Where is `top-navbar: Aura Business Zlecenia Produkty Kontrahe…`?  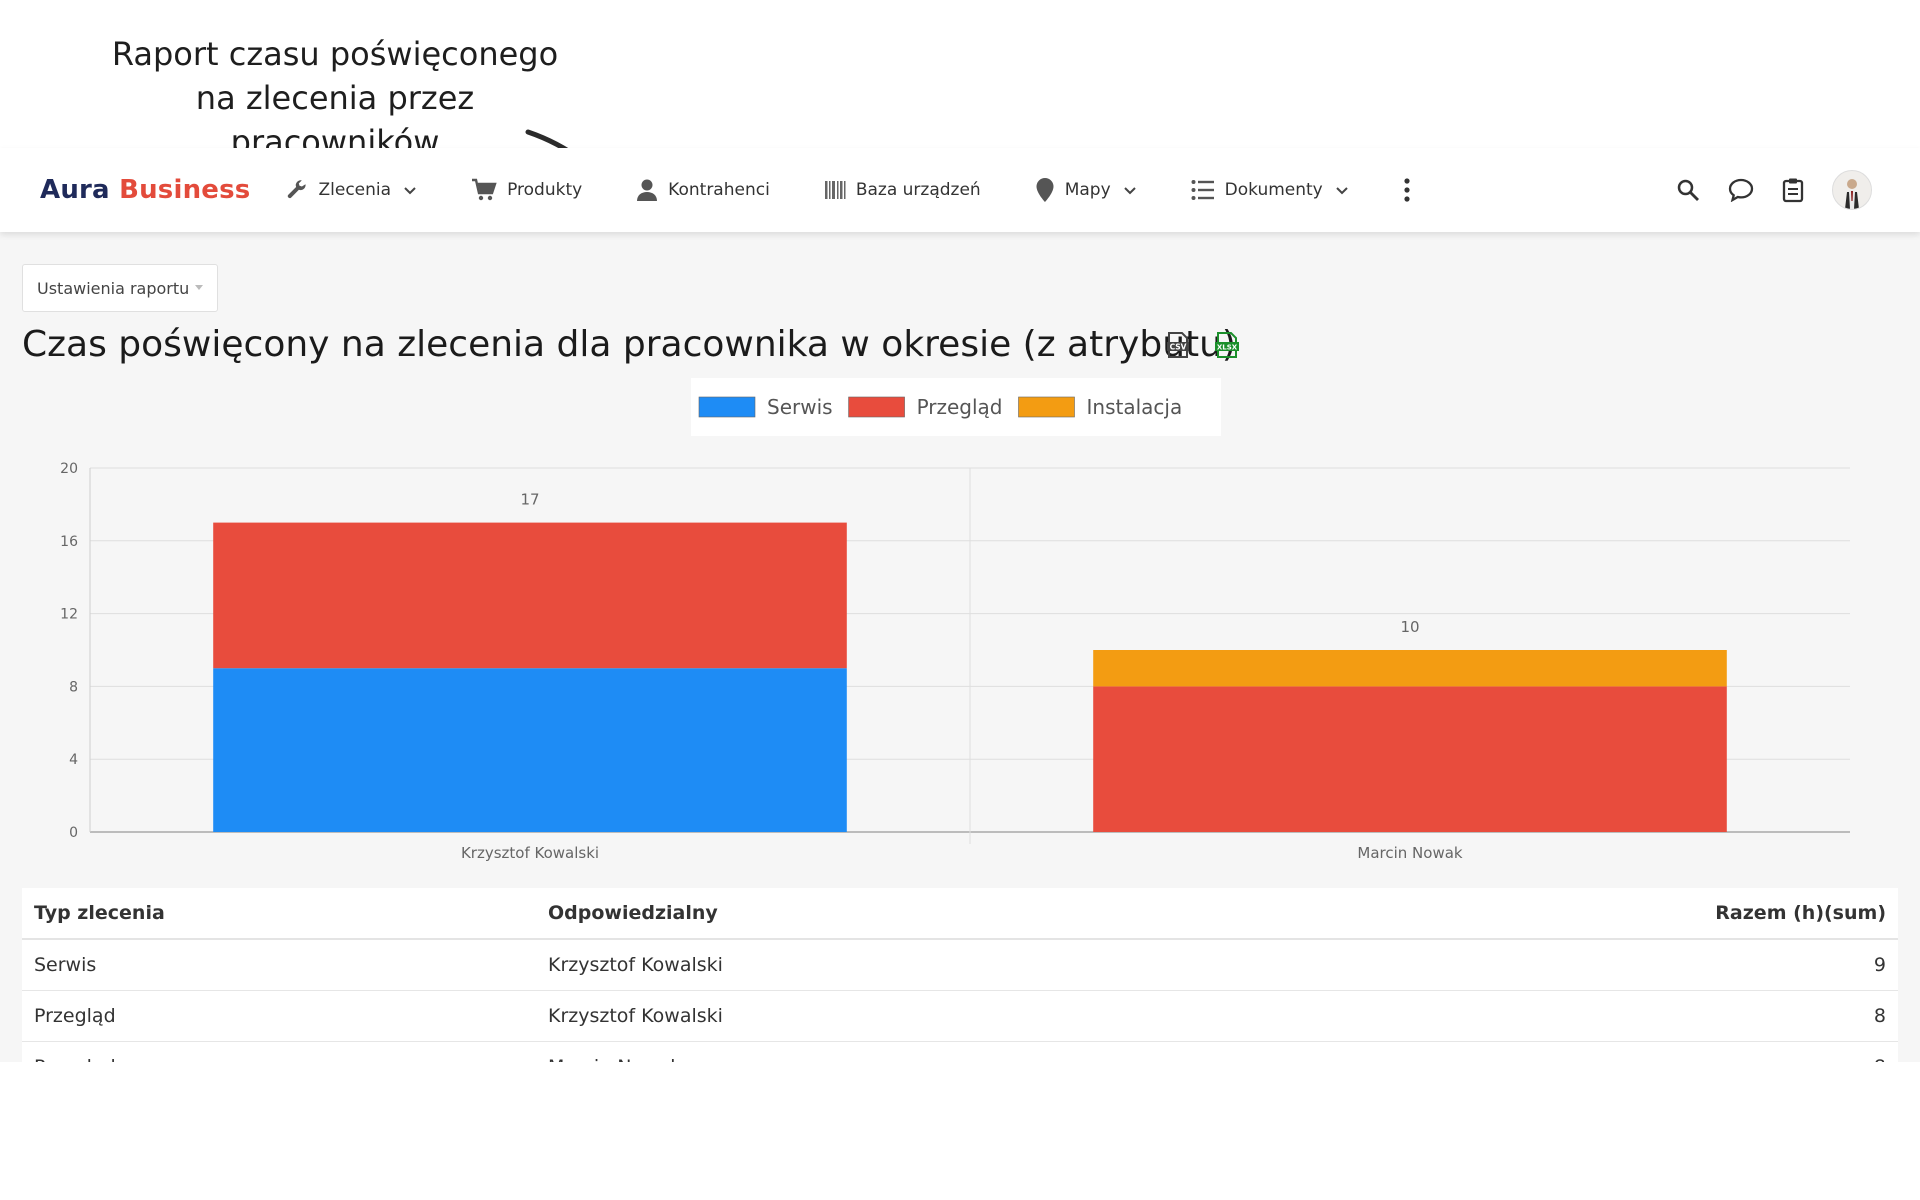 top-navbar: Aura Business Zlecenia Produkty Kontrahe… is located at coordinates (960, 190).